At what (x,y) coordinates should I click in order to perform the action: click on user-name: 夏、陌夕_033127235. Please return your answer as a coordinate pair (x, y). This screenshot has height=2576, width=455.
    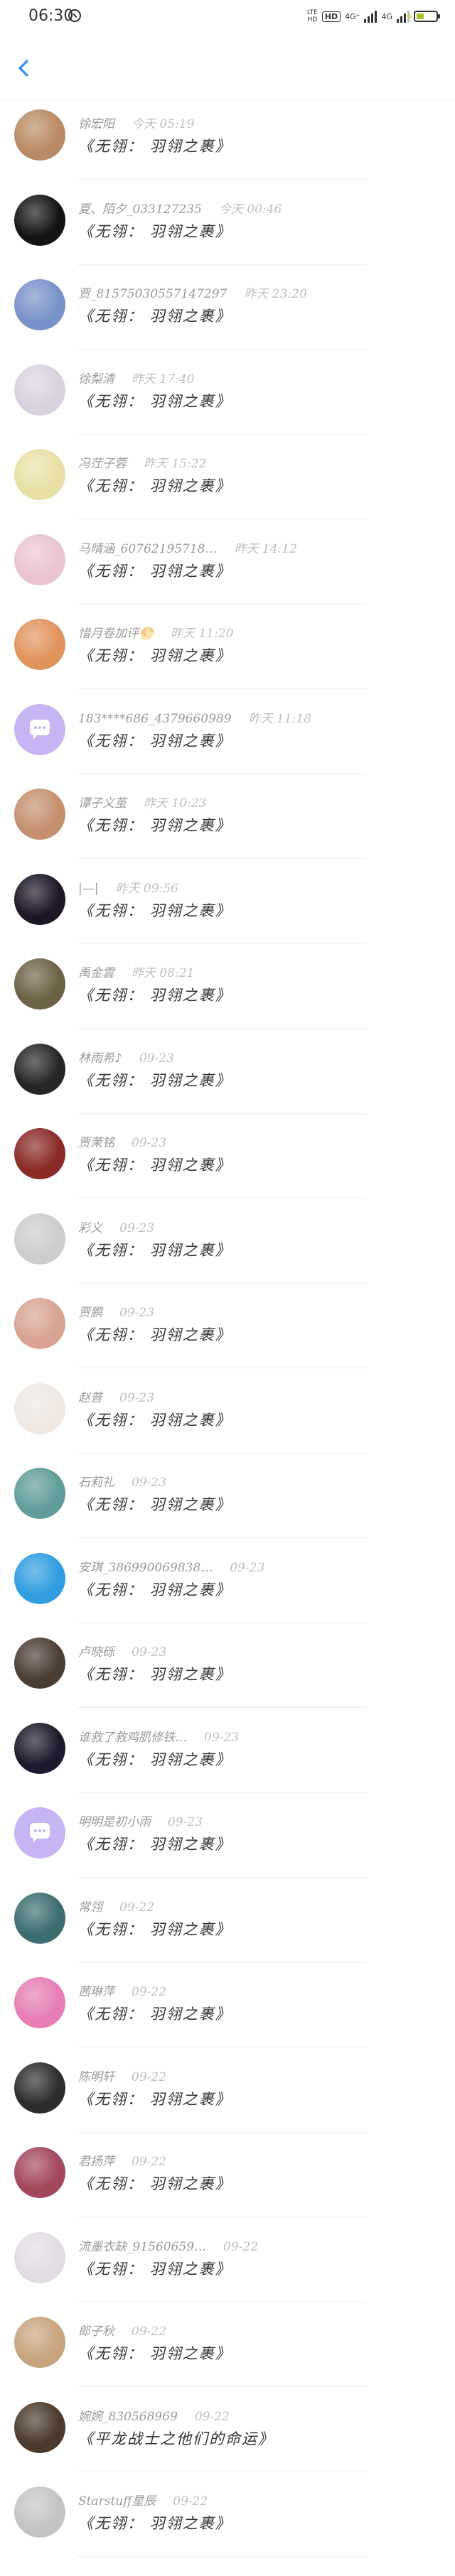
    Looking at the image, I should click on (140, 209).